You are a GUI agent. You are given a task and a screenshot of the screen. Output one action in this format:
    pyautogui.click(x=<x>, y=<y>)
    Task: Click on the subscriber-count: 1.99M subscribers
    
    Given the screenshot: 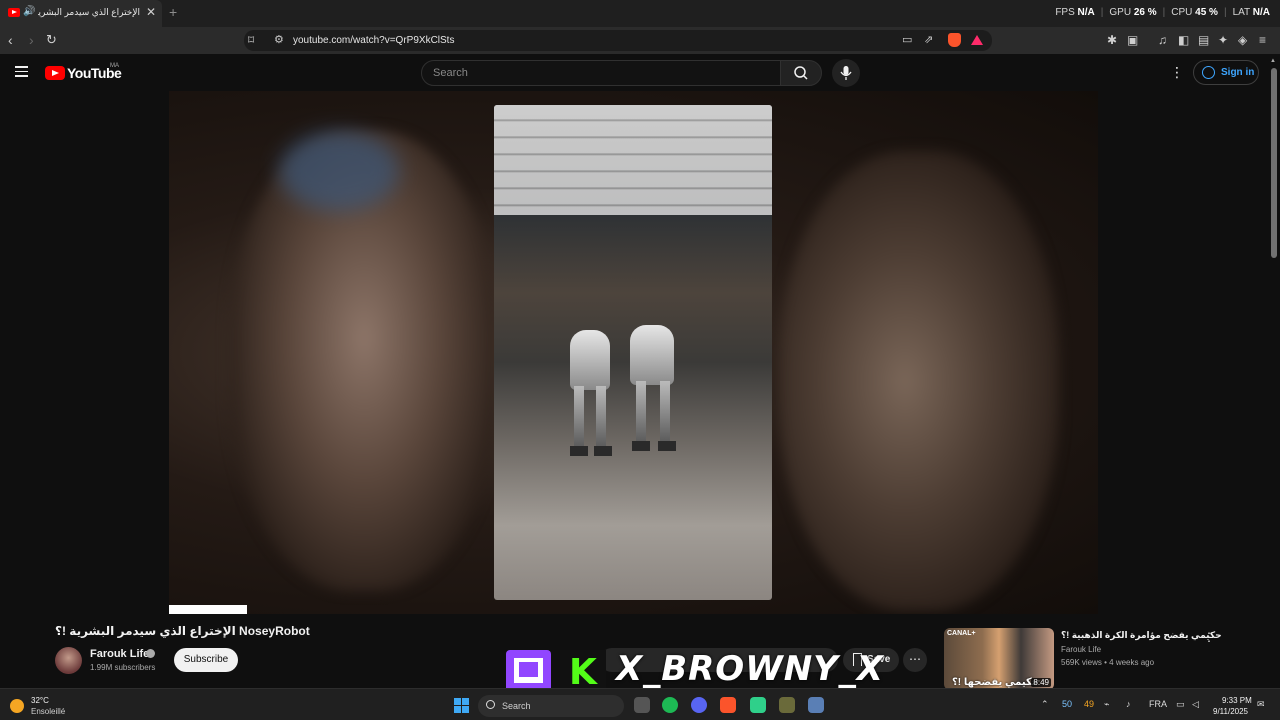 What is the action you would take?
    pyautogui.click(x=123, y=667)
    